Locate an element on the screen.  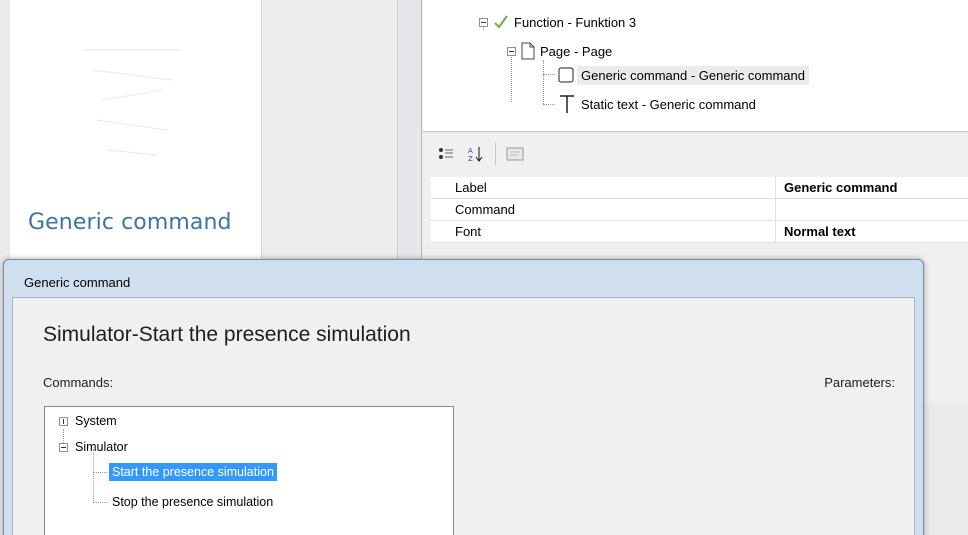
property-value: Generic command is located at coordinates (872, 187).